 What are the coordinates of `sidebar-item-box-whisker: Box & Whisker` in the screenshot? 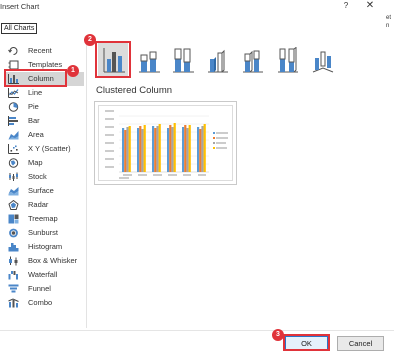 It's located at (44, 261).